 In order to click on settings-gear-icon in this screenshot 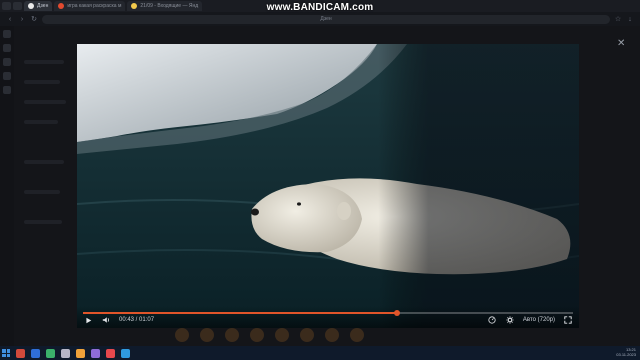, I will do `click(510, 320)`.